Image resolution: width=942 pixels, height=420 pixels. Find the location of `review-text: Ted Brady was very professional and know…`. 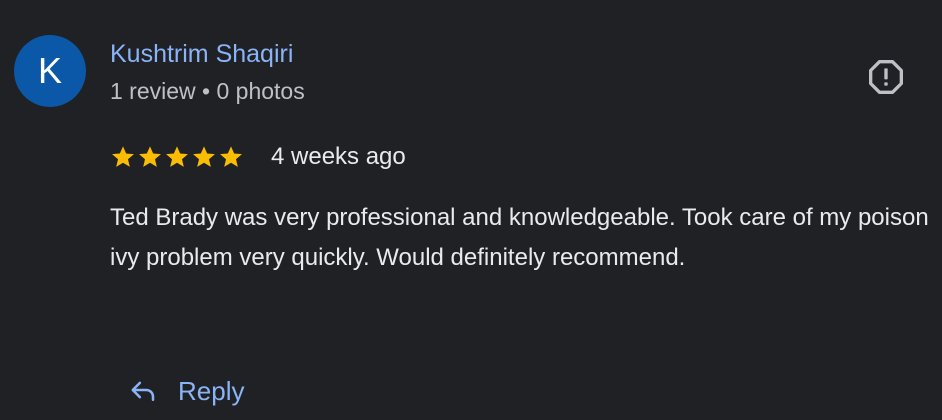

review-text: Ted Brady was very professional and know… is located at coordinates (519, 237).